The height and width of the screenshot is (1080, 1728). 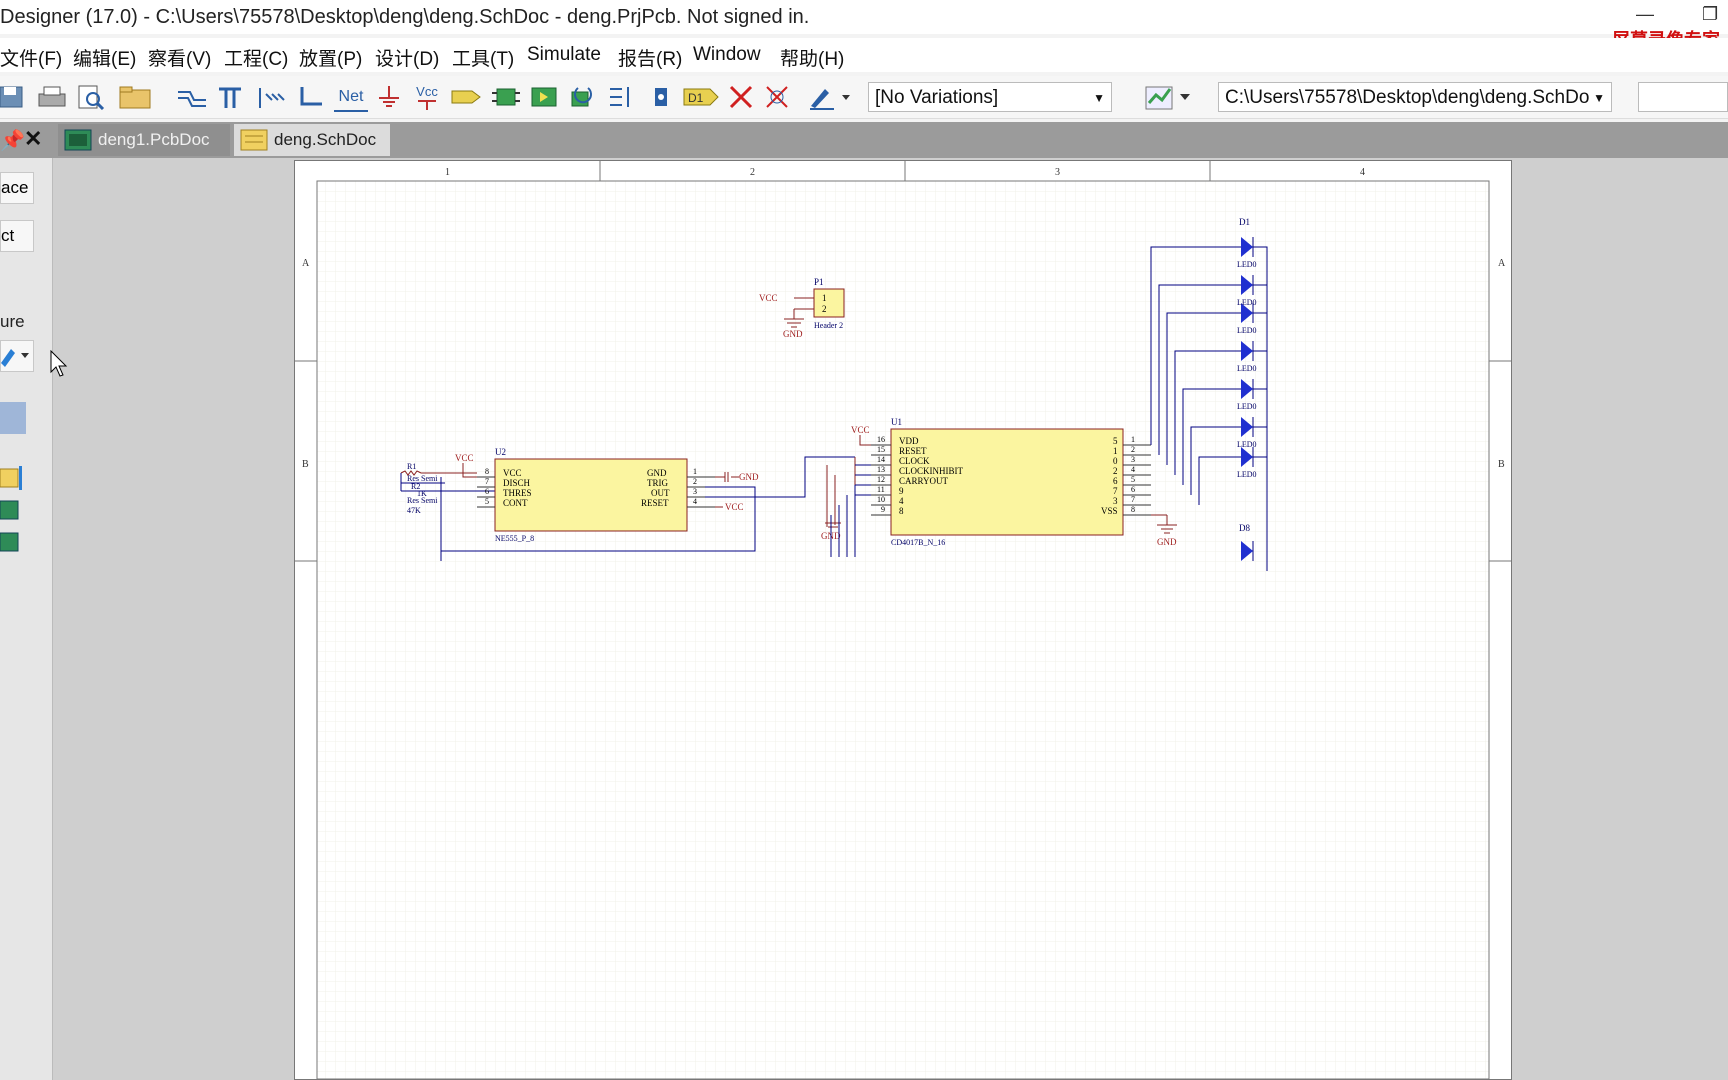 I want to click on document-path-combo: C:\Users\75578\Desktop\deng\deng.SchDo ▼, so click(x=1415, y=97).